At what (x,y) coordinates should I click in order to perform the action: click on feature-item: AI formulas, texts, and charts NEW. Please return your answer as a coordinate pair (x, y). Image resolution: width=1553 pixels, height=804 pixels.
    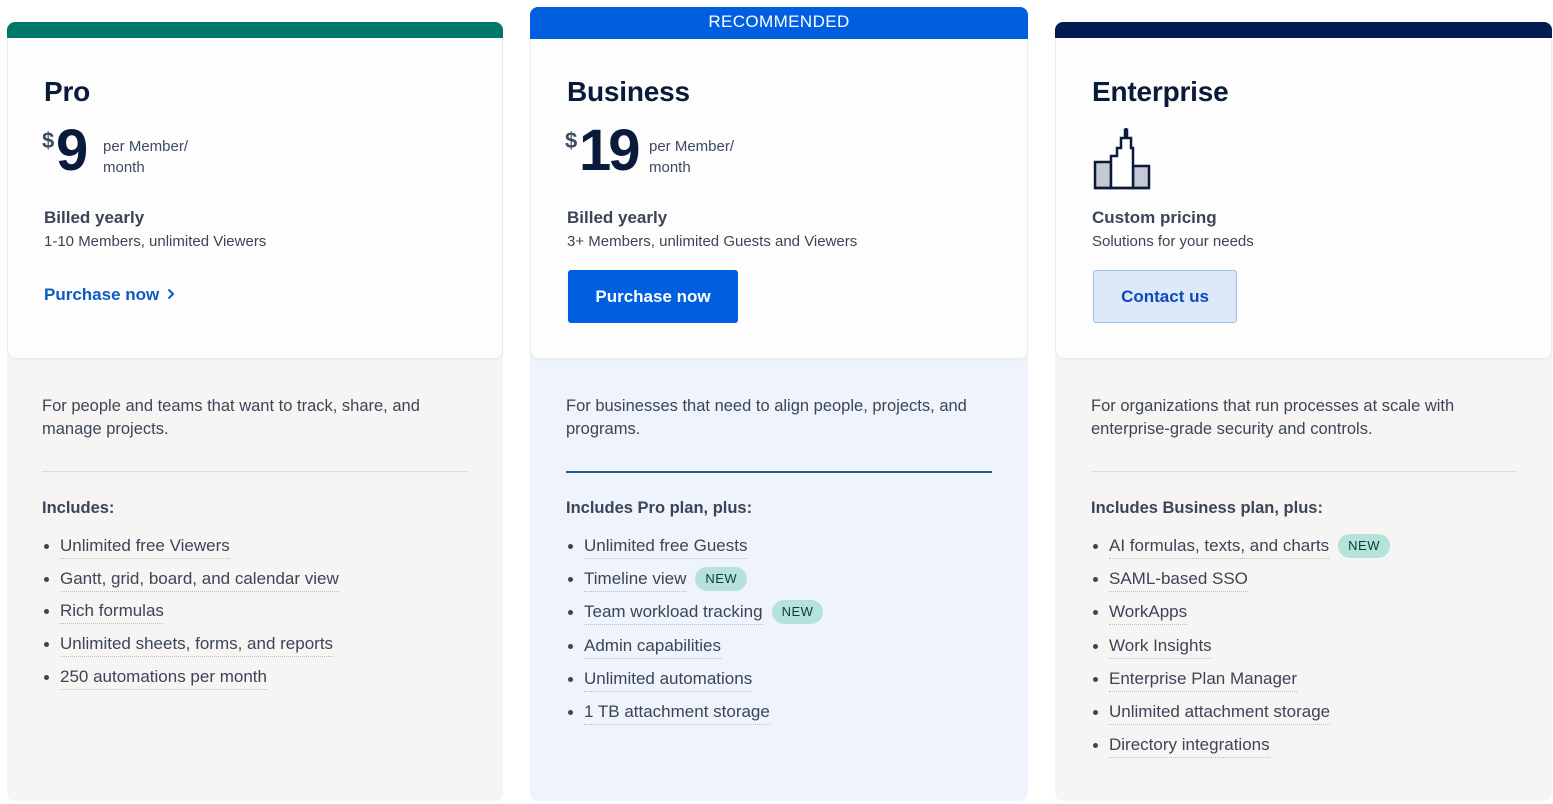
    Looking at the image, I should click on (1240, 551).